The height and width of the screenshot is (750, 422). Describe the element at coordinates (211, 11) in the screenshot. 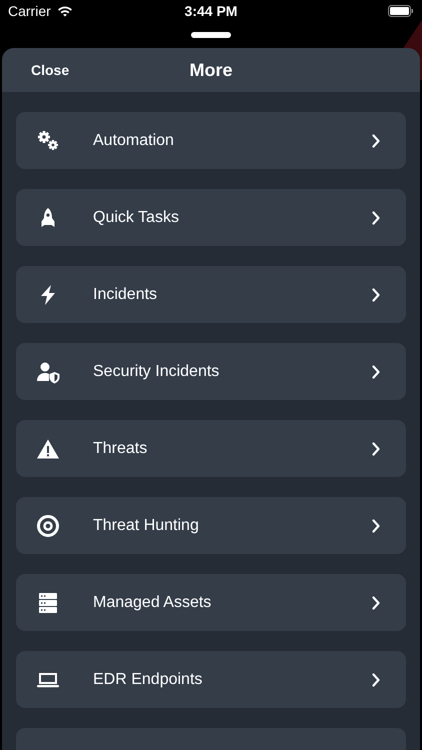

I see `status-time: 3:44 PM` at that location.